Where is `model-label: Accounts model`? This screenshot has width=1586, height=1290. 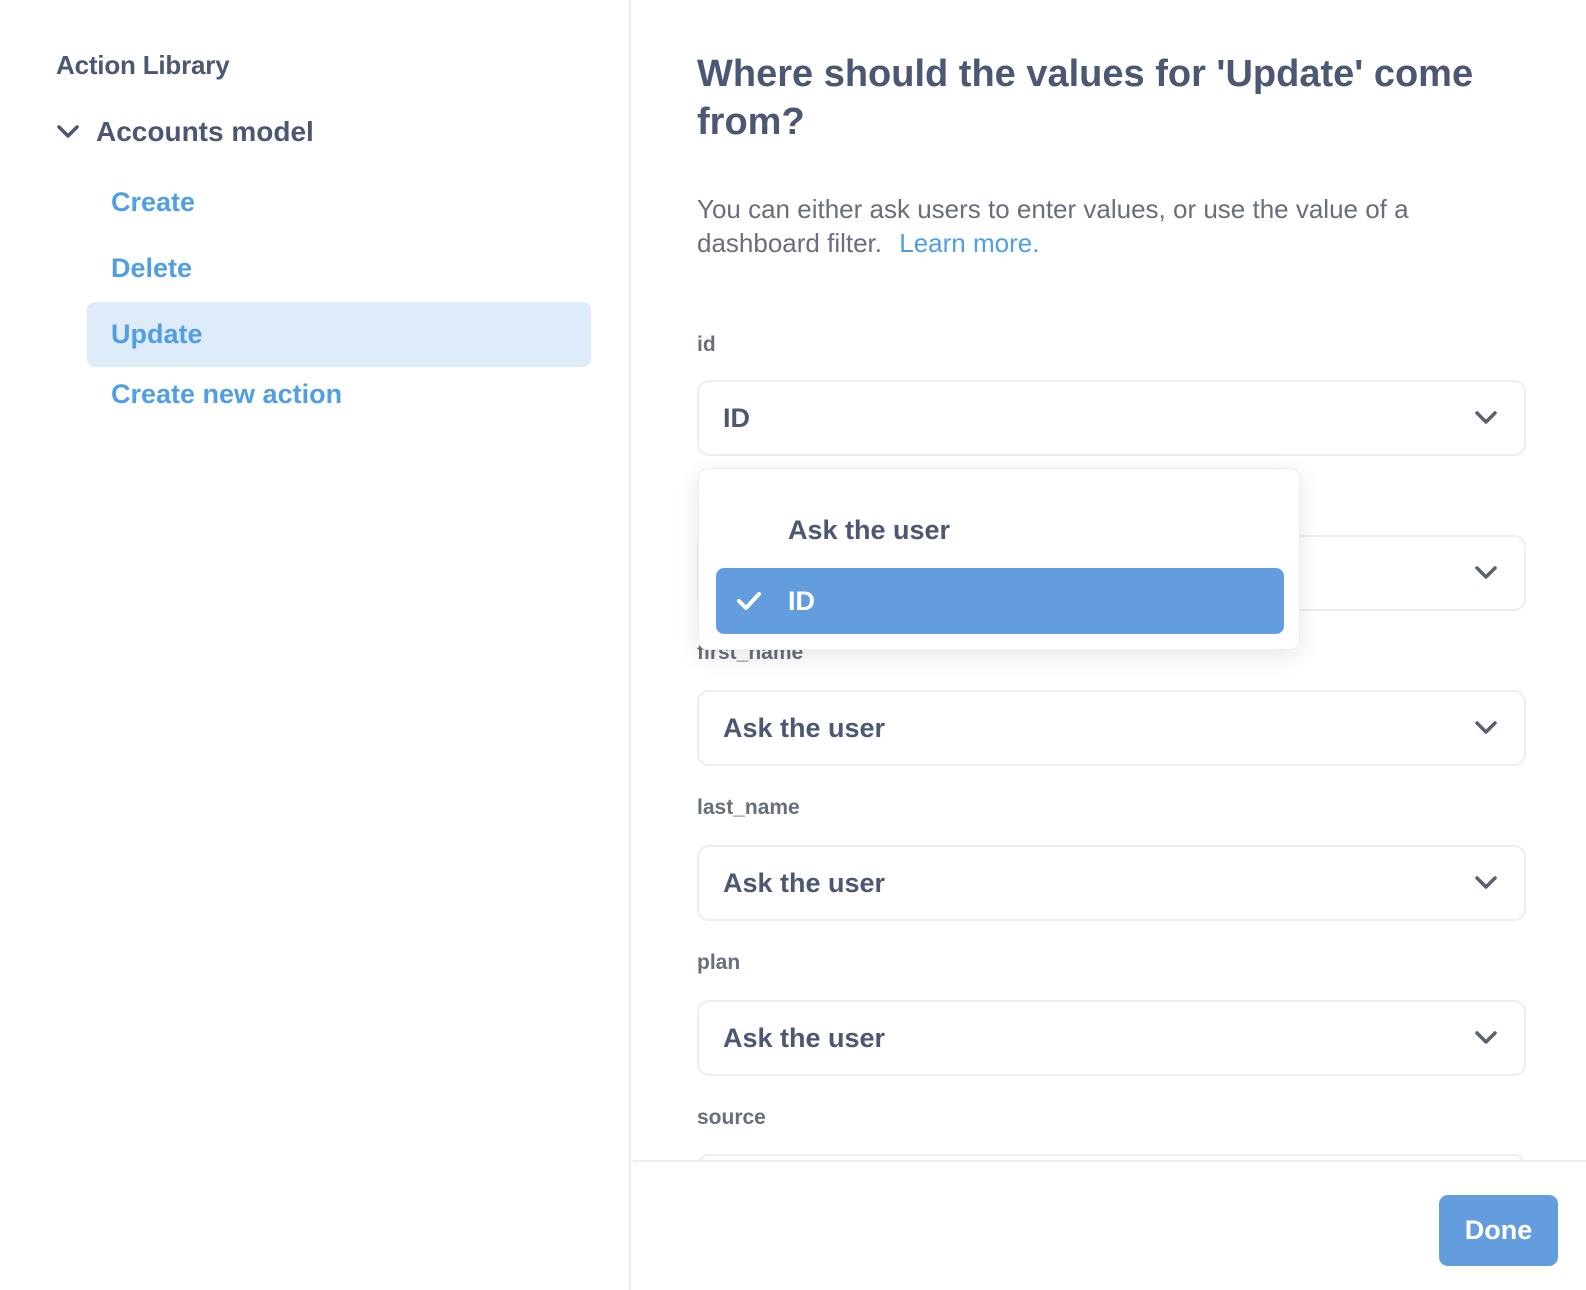 model-label: Accounts model is located at coordinates (205, 131).